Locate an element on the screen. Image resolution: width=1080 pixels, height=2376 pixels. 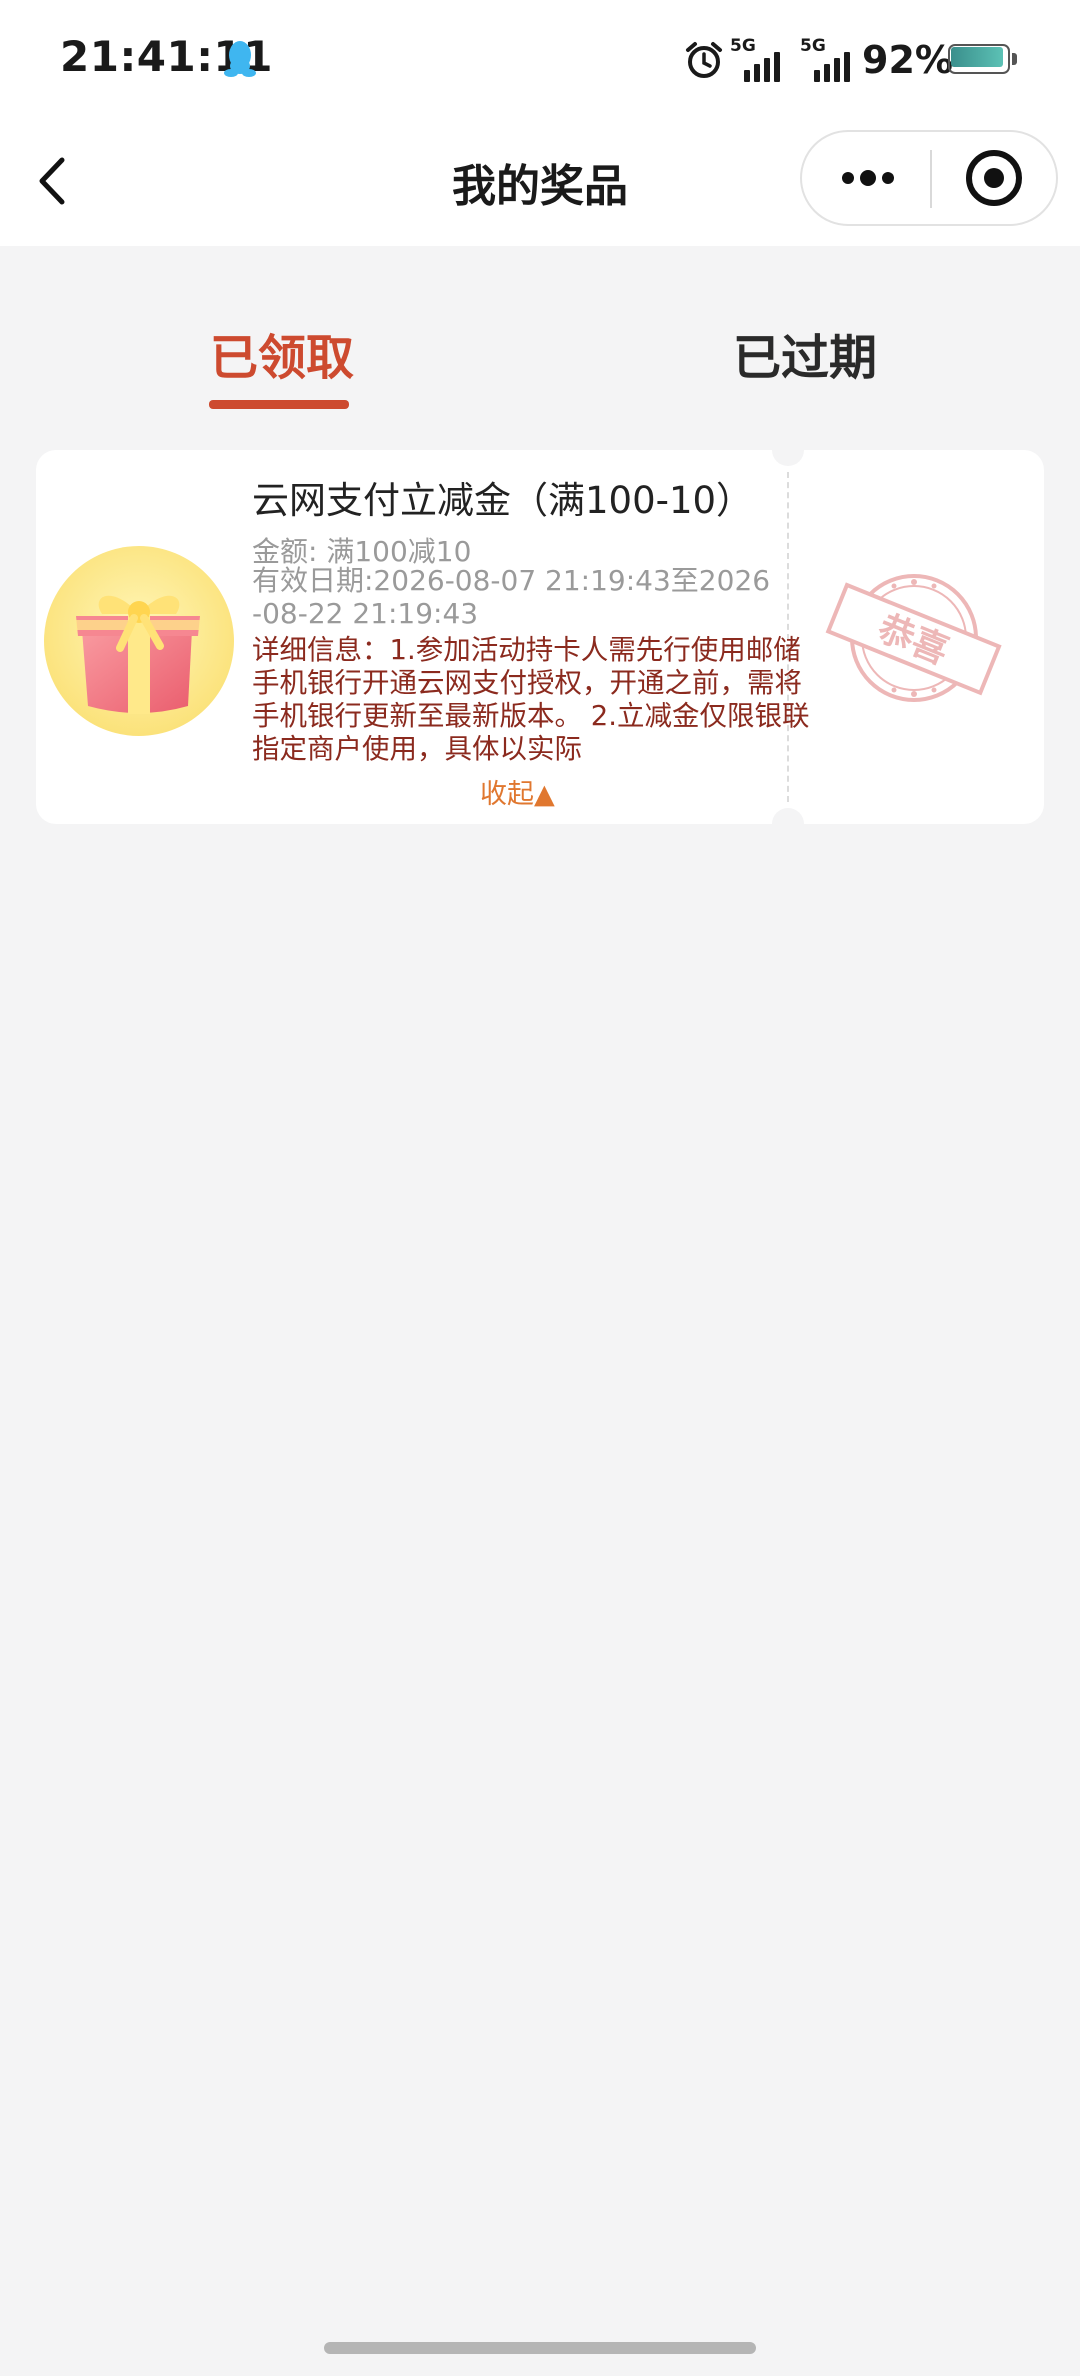
back-button is located at coordinates (54, 181).